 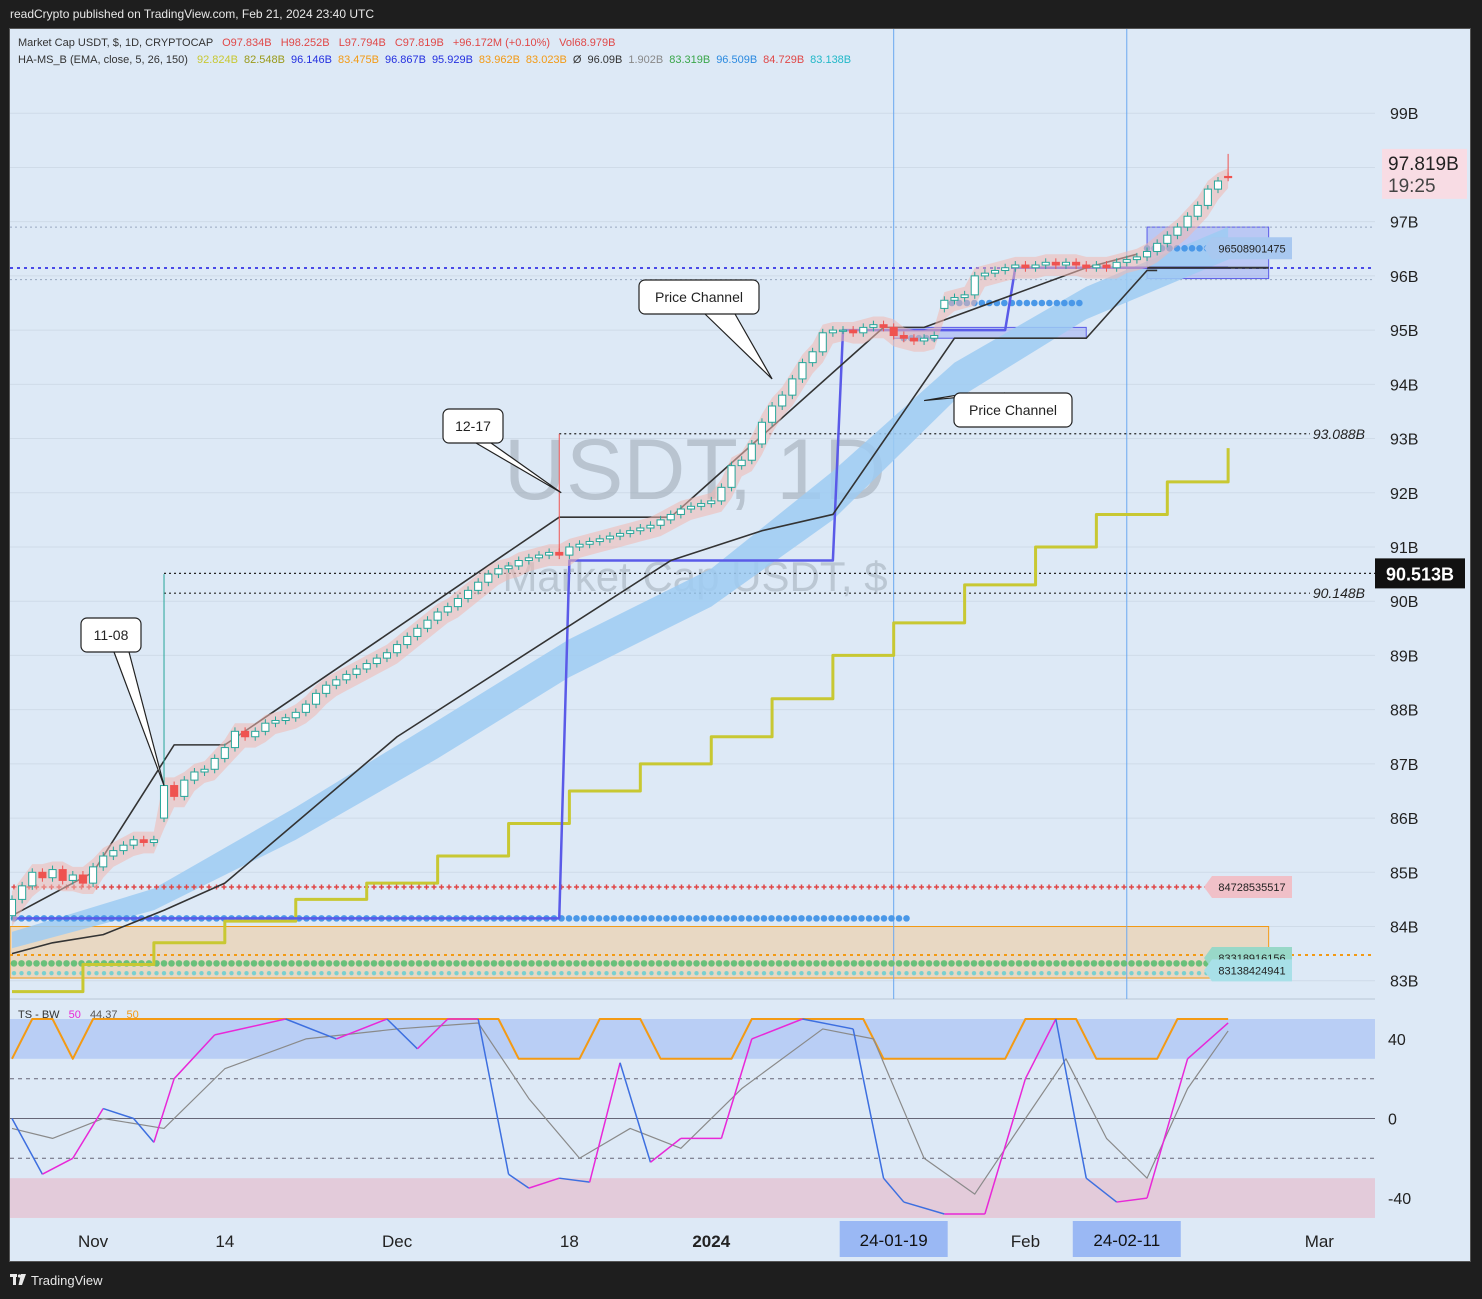 What do you see at coordinates (1404, 440) in the screenshot?
I see `price-axis-label: 93B` at bounding box center [1404, 440].